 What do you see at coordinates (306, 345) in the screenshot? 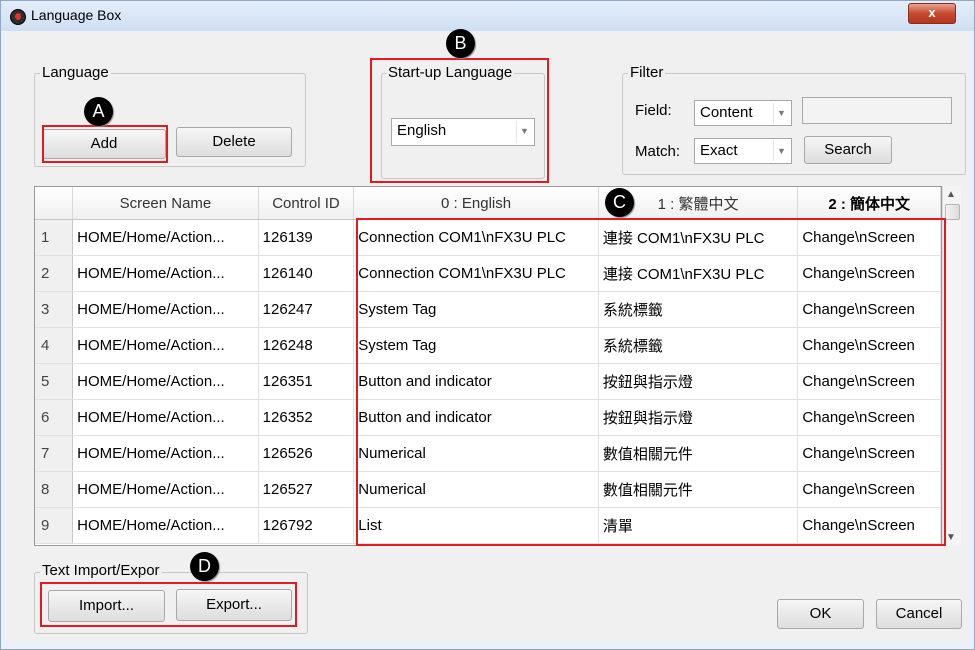
I see `control-id-cell: 126248` at bounding box center [306, 345].